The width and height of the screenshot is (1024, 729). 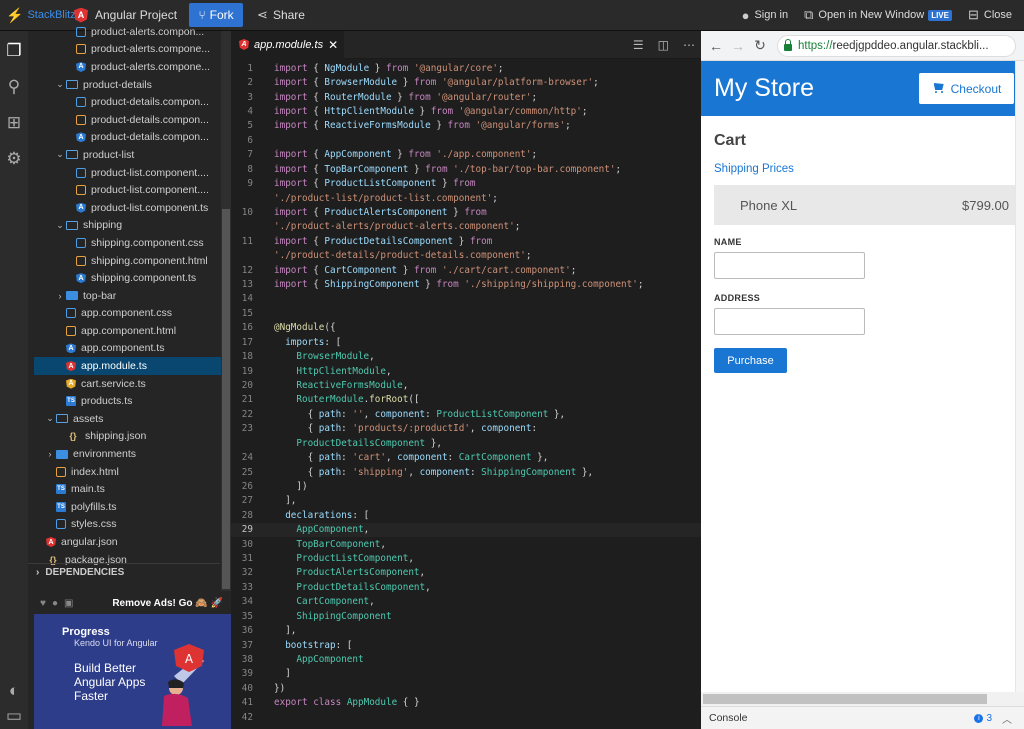 I want to click on code-line: 15, so click(x=466, y=313).